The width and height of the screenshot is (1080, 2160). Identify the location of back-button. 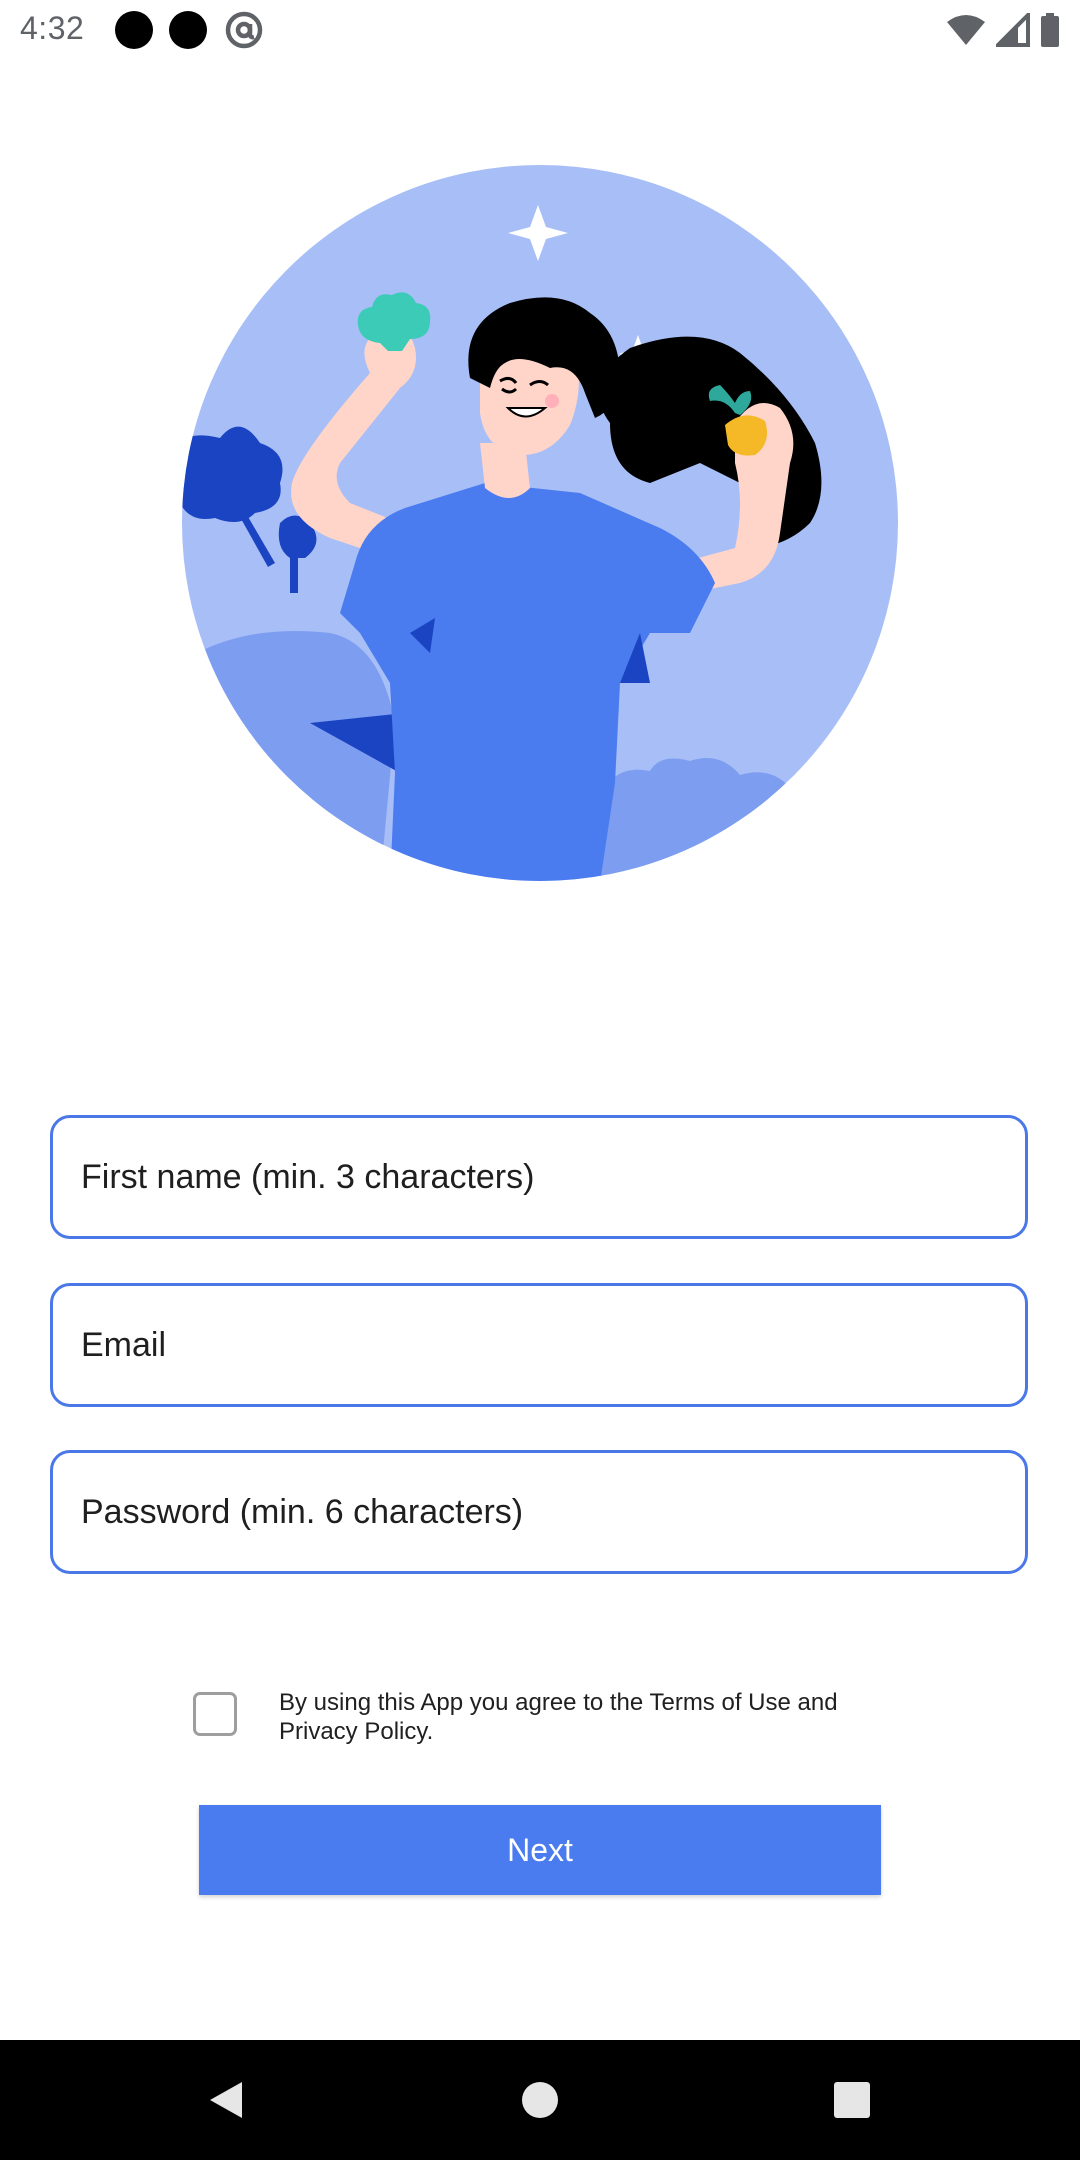
(226, 2100).